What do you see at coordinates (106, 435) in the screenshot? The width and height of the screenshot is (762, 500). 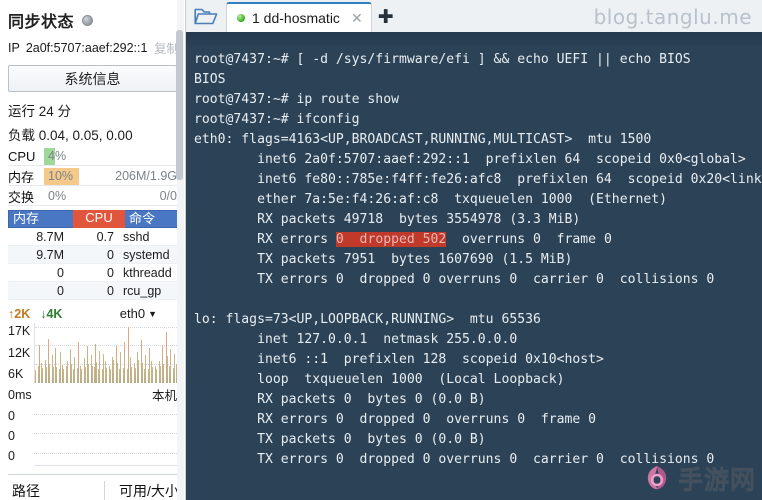 I see `latency-chart-plot` at bounding box center [106, 435].